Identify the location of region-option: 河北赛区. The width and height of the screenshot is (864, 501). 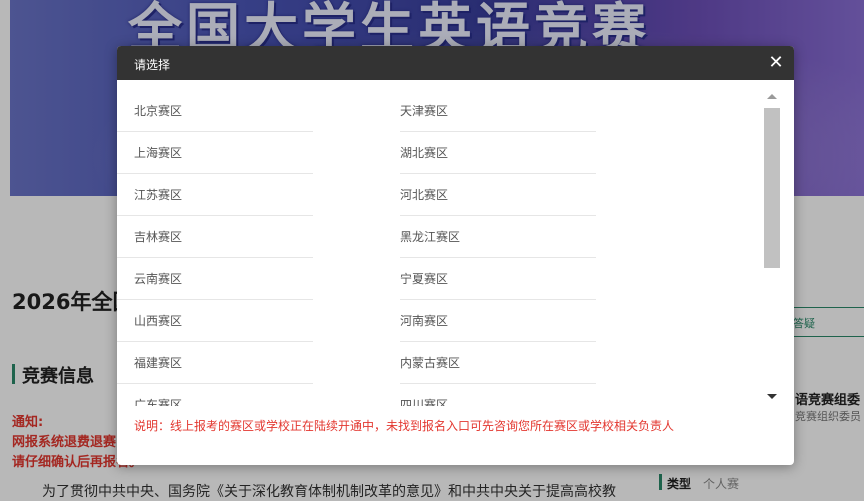
(498, 195).